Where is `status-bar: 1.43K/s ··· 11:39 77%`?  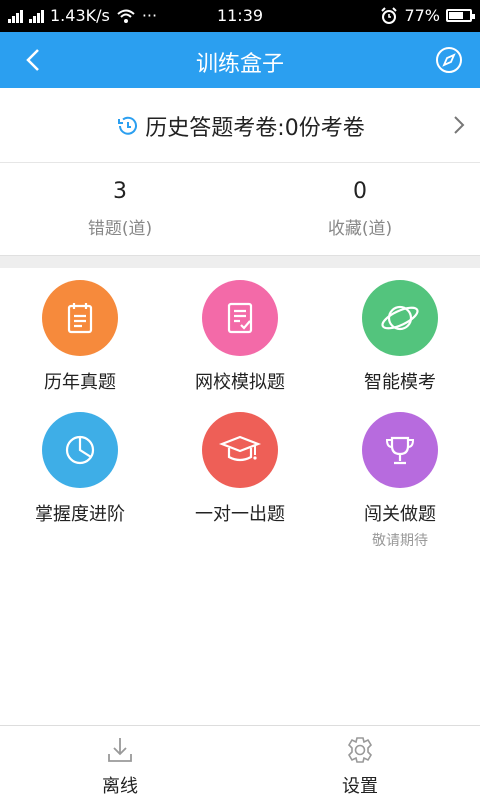
status-bar: 1.43K/s ··· 11:39 77% is located at coordinates (240, 16).